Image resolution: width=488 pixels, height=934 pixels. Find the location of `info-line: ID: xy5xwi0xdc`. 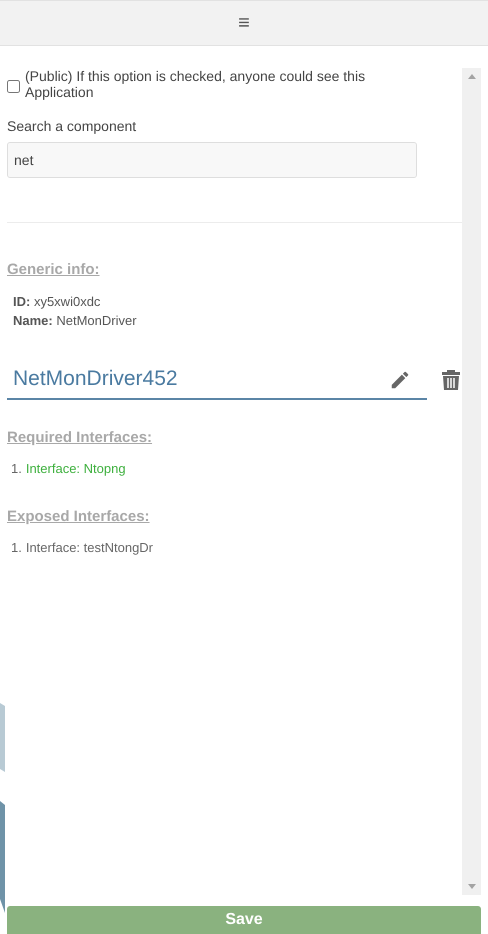

info-line: ID: xy5xwi0xdc is located at coordinates (56, 301).